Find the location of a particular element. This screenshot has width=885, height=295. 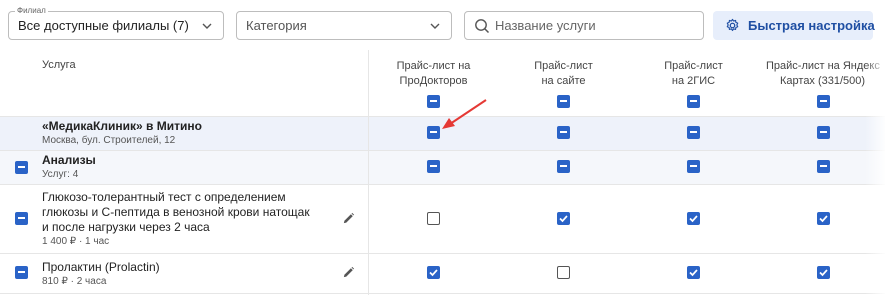

column-checkbox-yandex is located at coordinates (823, 101).